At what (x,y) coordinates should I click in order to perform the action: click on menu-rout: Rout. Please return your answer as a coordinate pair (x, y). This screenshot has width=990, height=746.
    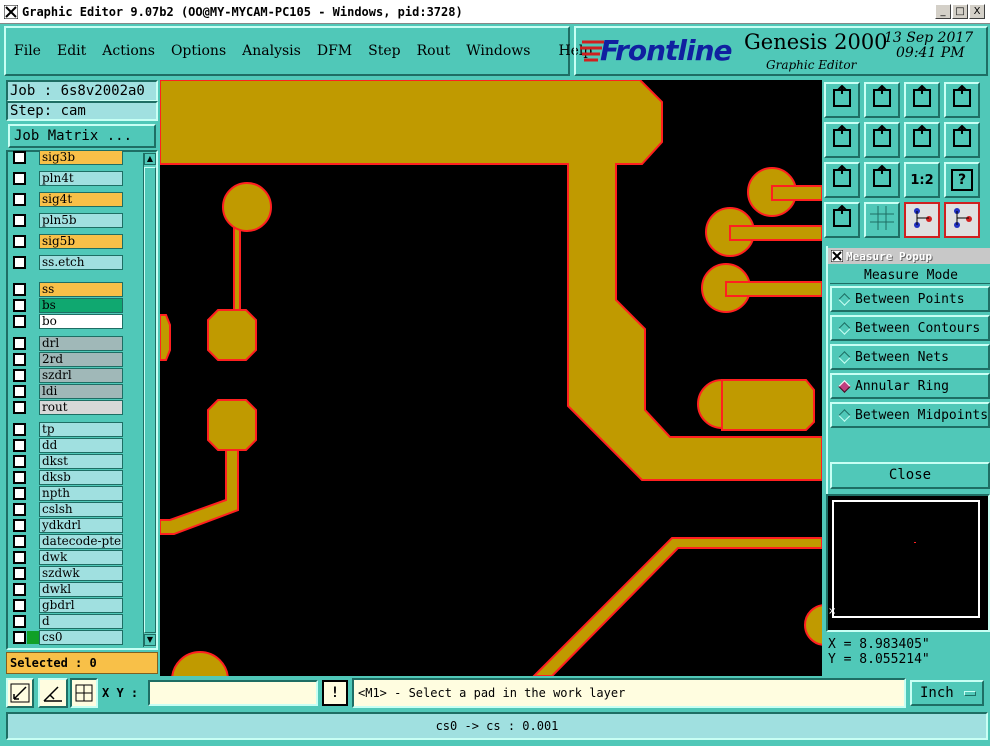
    Looking at the image, I should click on (434, 51).